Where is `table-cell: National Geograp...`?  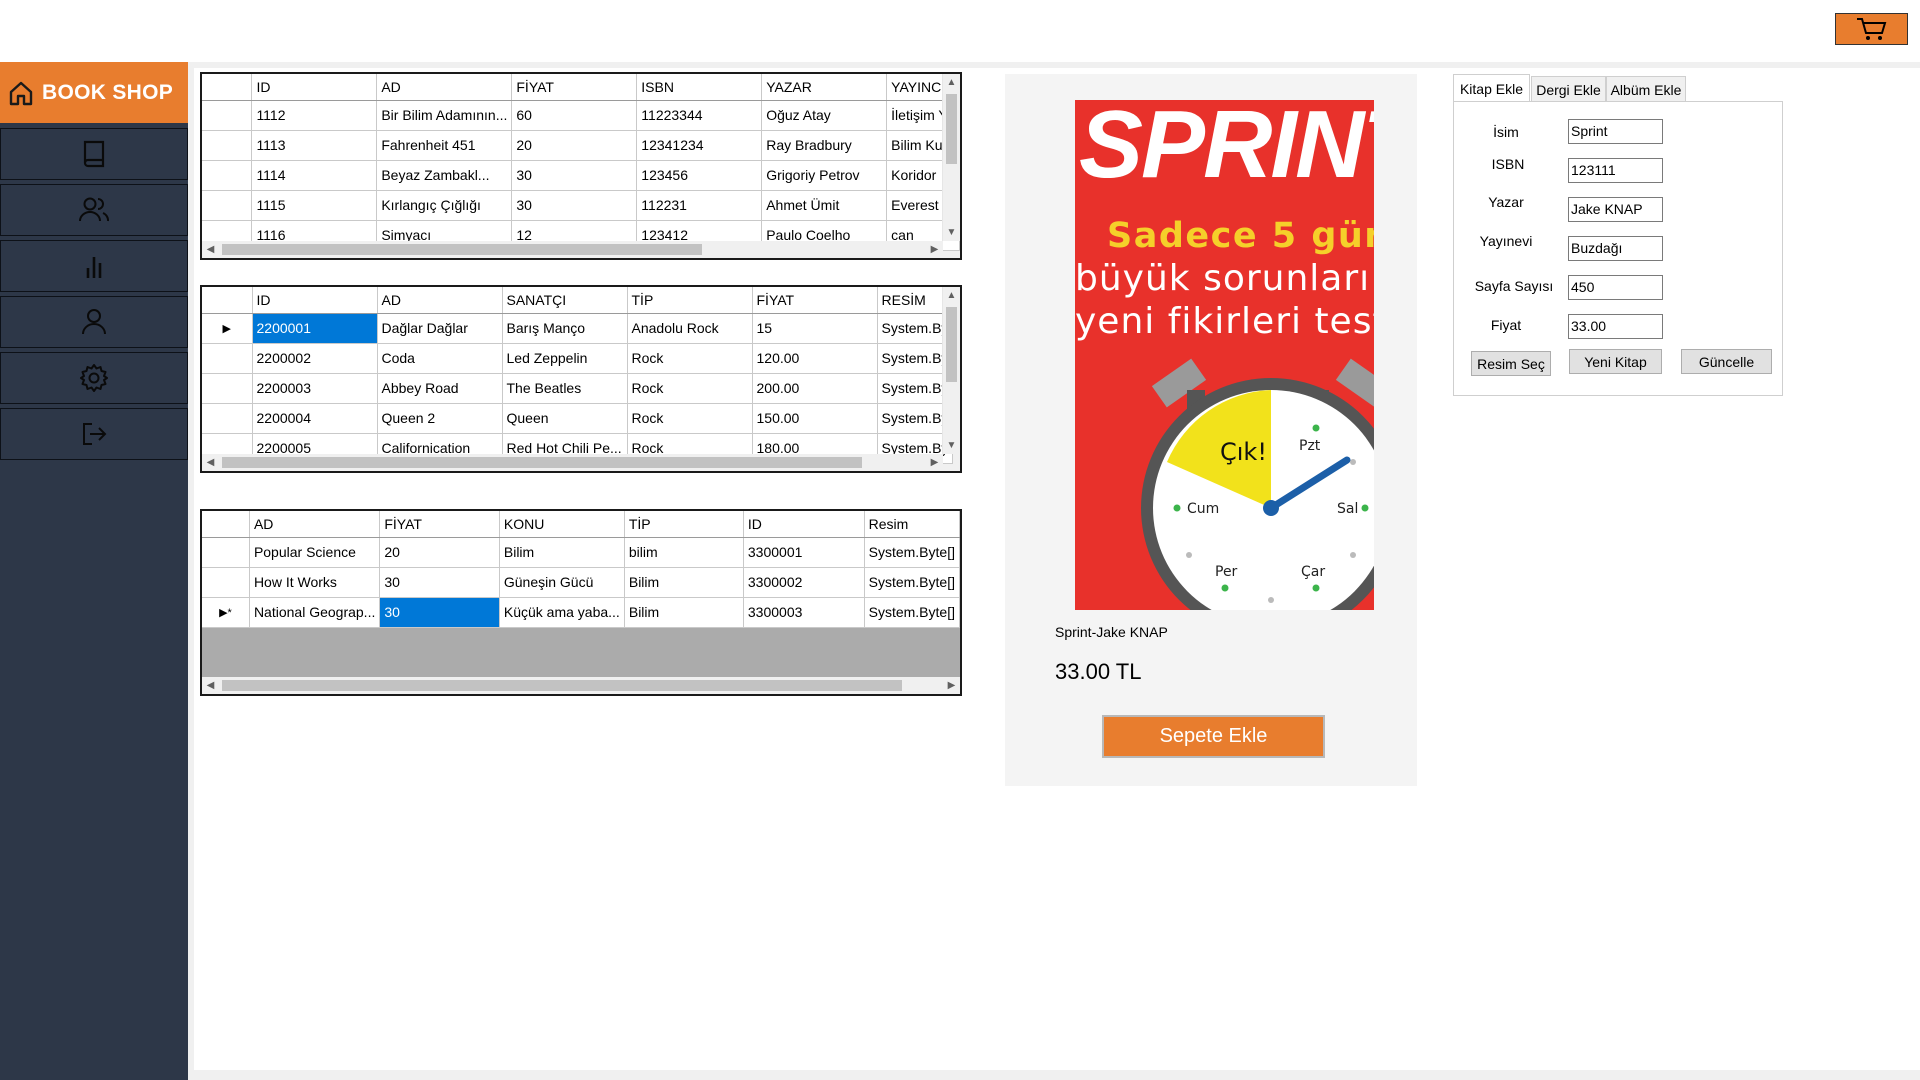 table-cell: National Geograp... is located at coordinates (315, 612).